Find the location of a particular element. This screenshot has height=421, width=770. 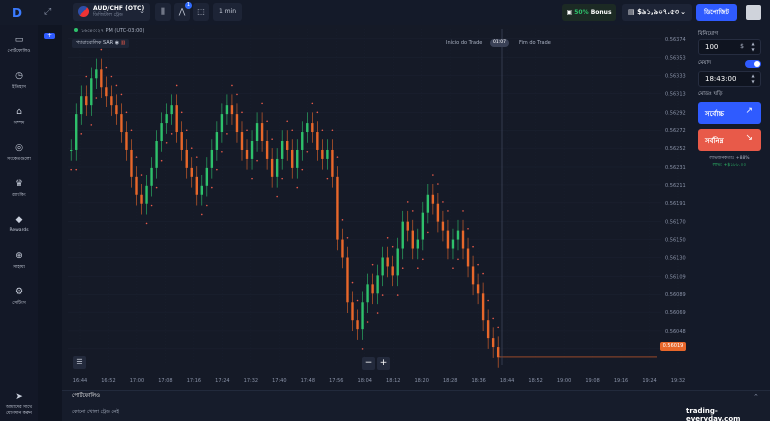

y-tick-label: 0.56333 is located at coordinates (675, 77).